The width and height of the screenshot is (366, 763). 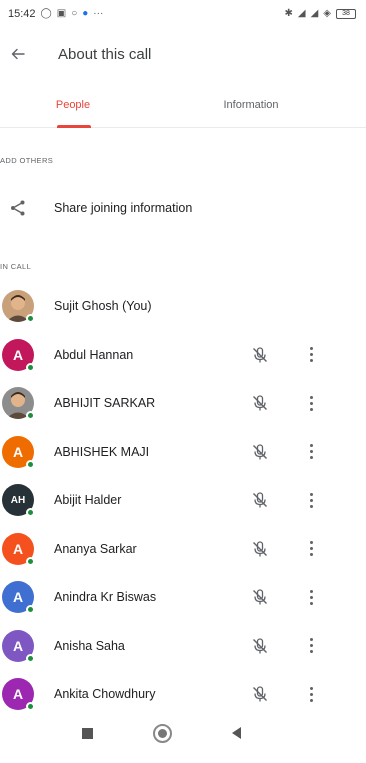 I want to click on tab-information: Information, so click(x=251, y=104).